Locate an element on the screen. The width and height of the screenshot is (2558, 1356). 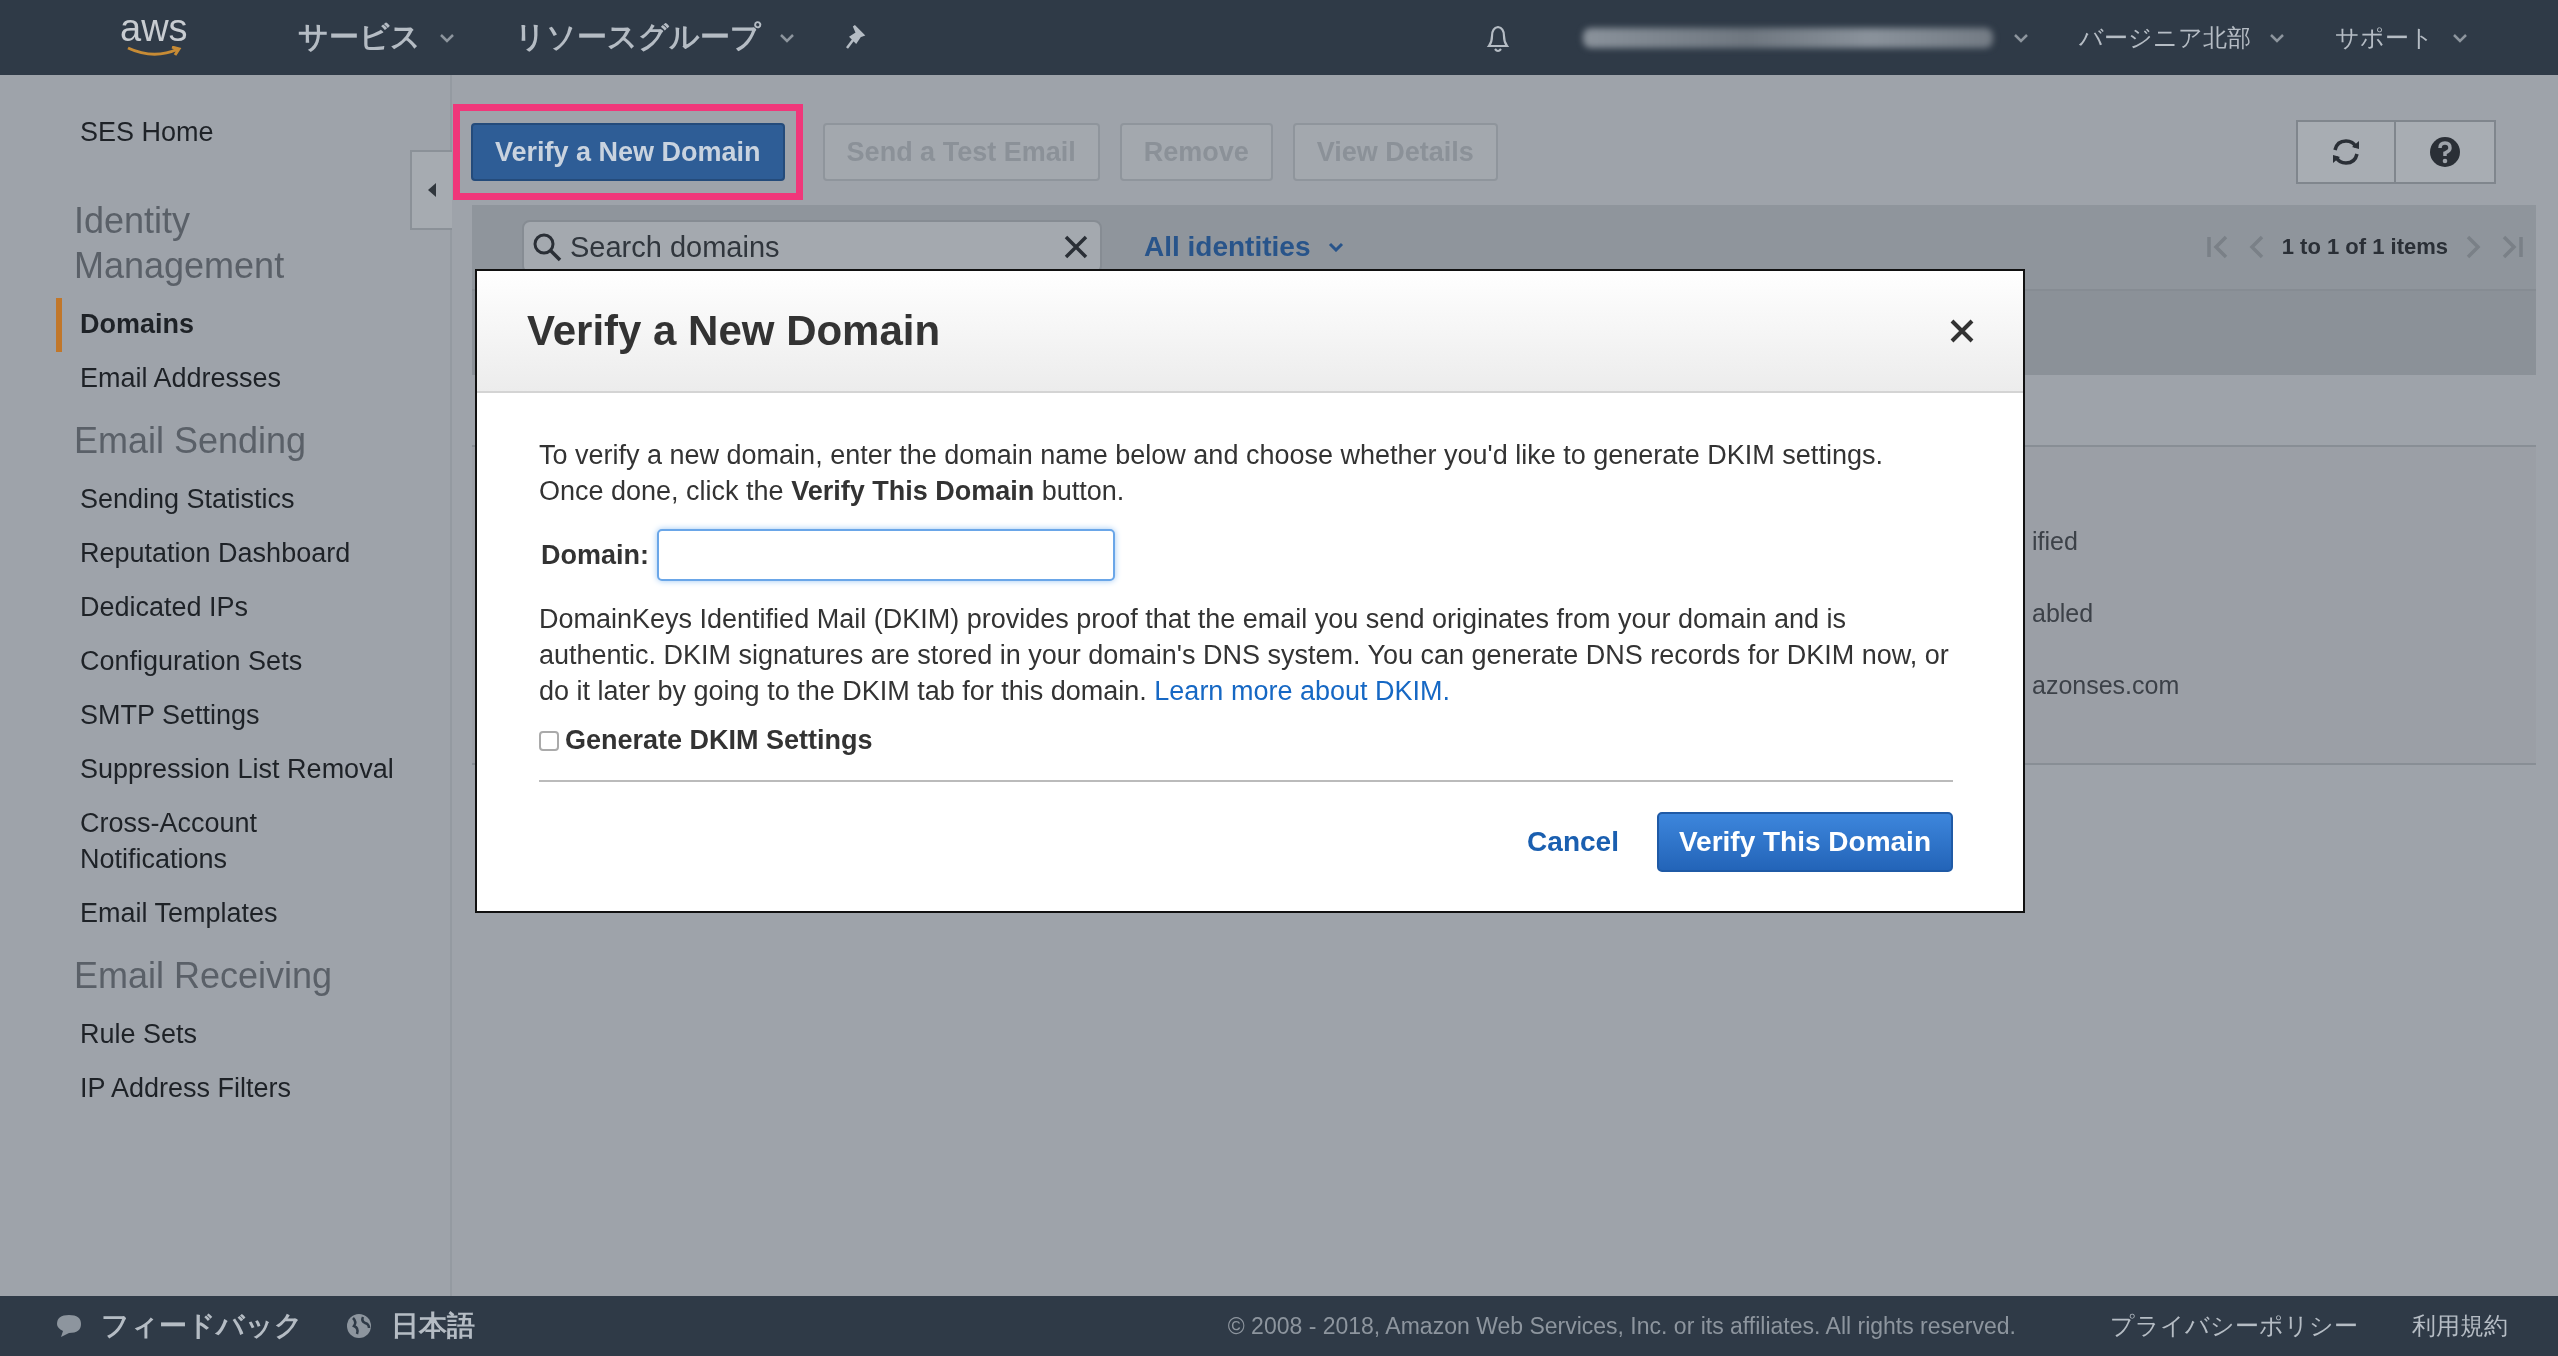
learn-more-link: Learn more about DKIM. is located at coordinates (1302, 691).